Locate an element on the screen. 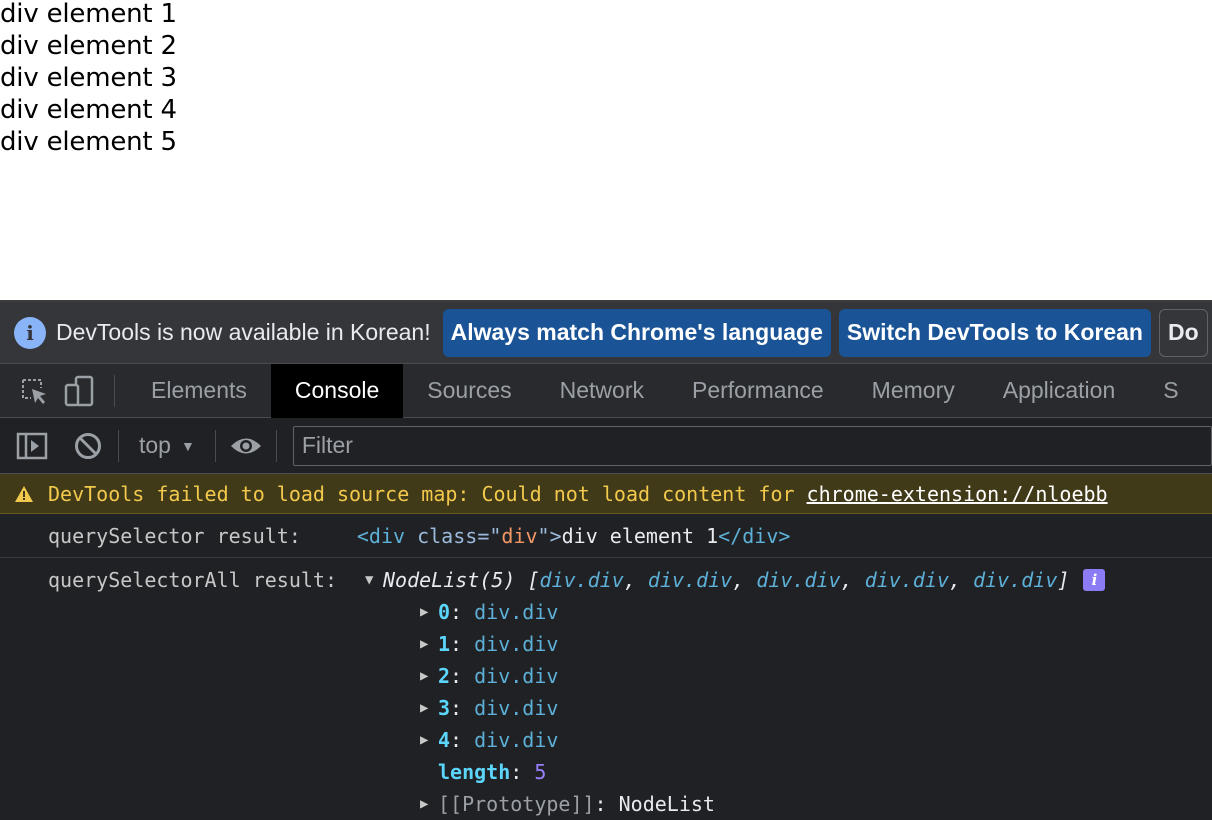 The image size is (1212, 820). always-match-language-button: Always match Chrome's language is located at coordinates (636, 332).